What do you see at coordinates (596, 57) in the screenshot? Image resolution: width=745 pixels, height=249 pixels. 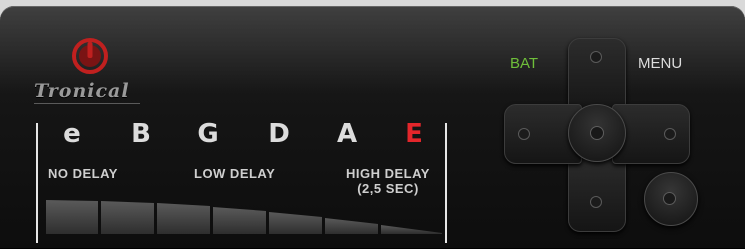 I see `dpad-up-dot` at bounding box center [596, 57].